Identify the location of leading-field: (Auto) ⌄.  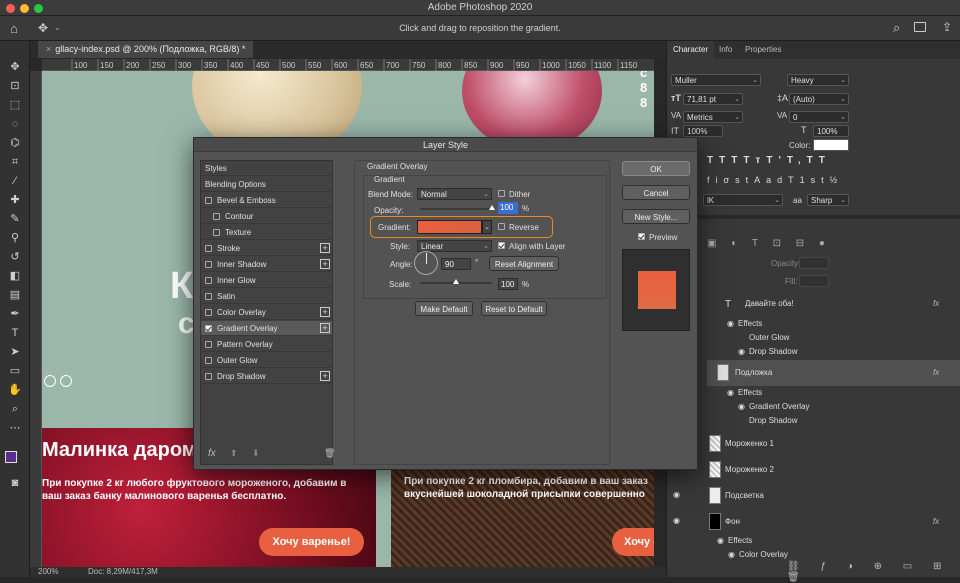
(819, 99).